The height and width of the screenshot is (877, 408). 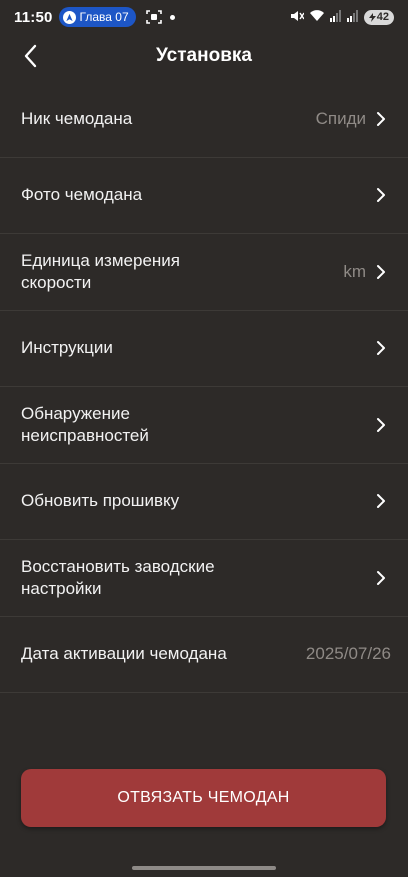 What do you see at coordinates (372, 17) in the screenshot?
I see `charging-bolt-icon` at bounding box center [372, 17].